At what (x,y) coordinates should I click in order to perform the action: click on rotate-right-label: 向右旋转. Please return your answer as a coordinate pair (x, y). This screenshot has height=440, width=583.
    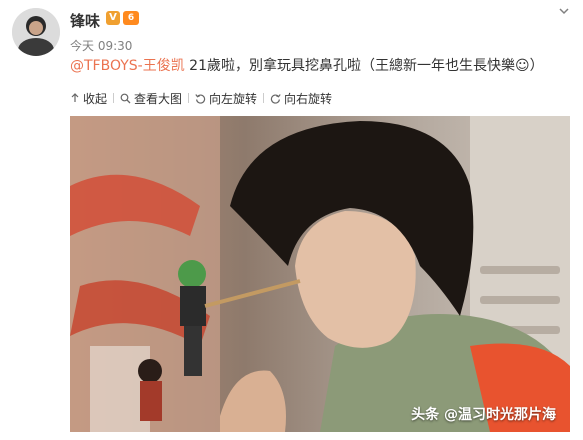
    Looking at the image, I should click on (308, 98).